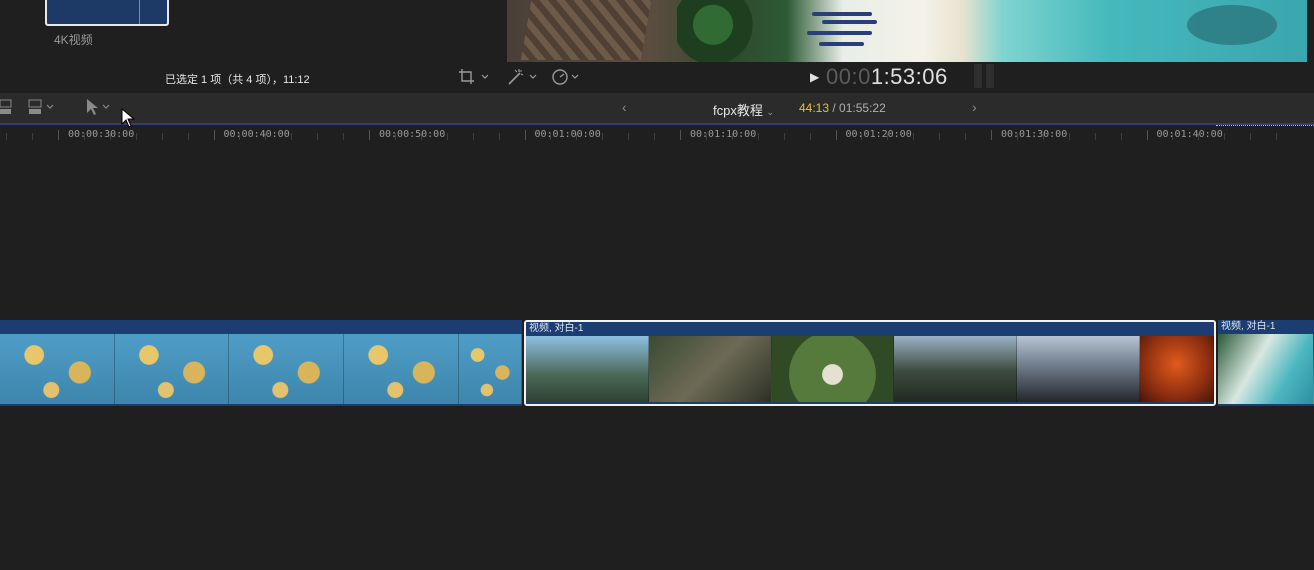  Describe the element at coordinates (723, 134) in the screenshot. I see `ruler-tick-label: 00:01:10:00` at that location.